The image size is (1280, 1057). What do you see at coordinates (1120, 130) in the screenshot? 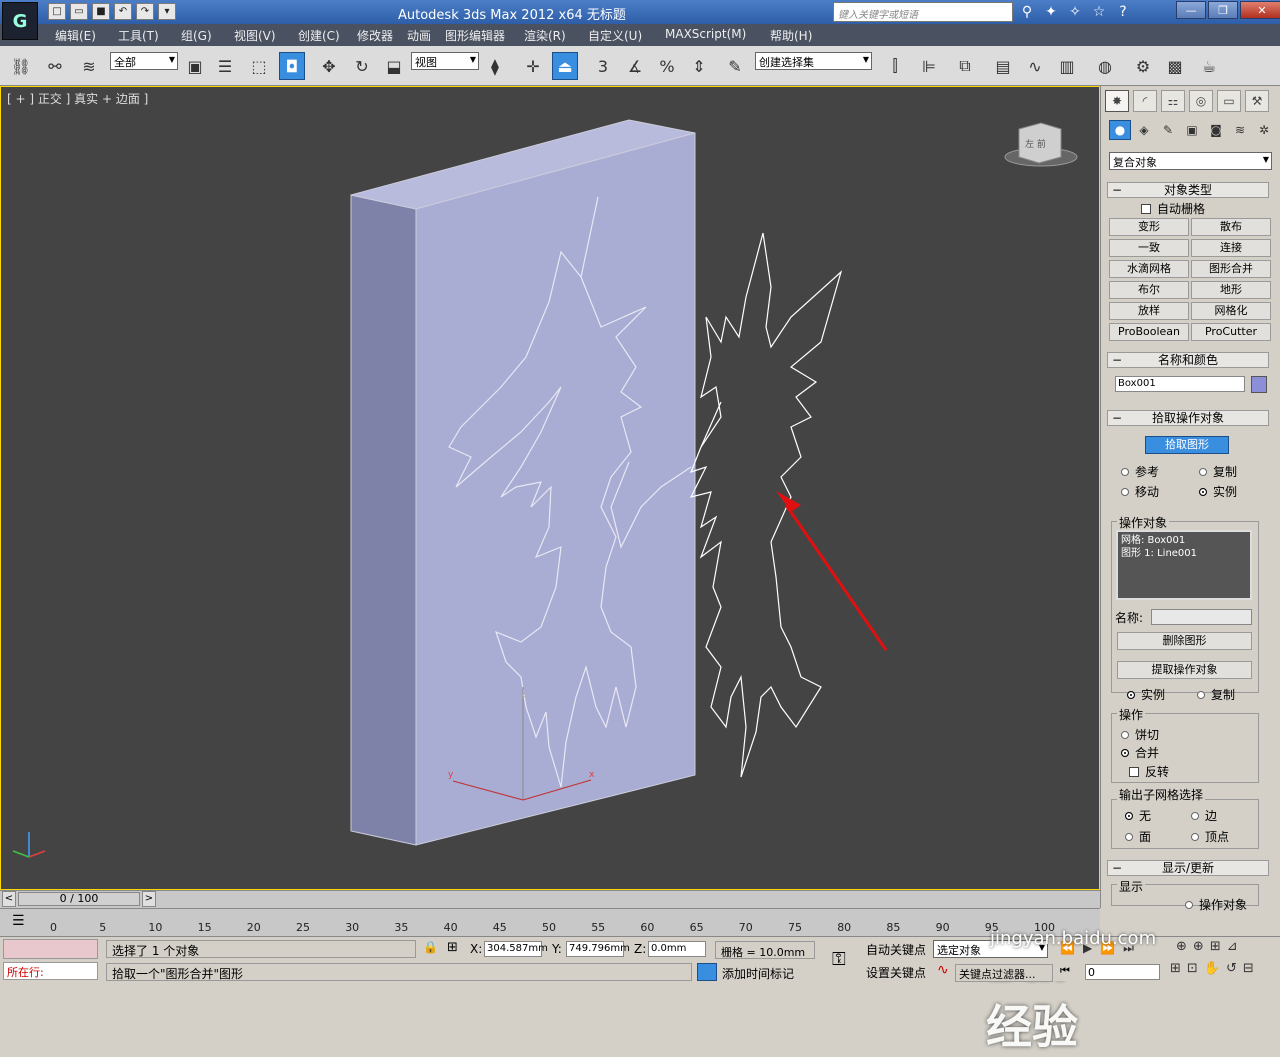
I see `geometry-icon: ●` at bounding box center [1120, 130].